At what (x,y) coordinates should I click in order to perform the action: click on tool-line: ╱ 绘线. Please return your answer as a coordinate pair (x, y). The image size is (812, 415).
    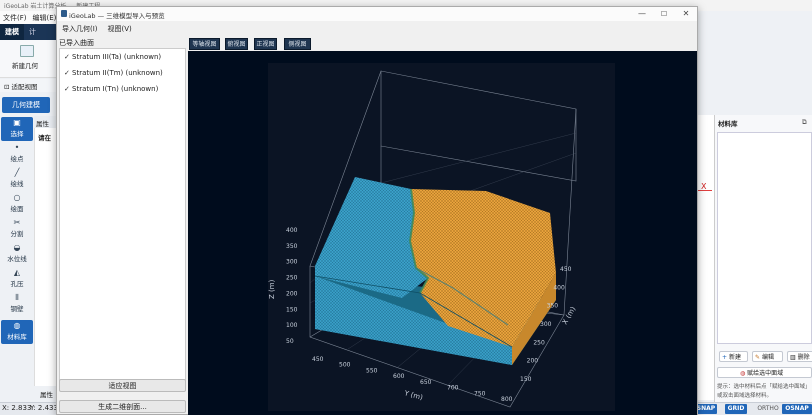
    Looking at the image, I should click on (17, 179).